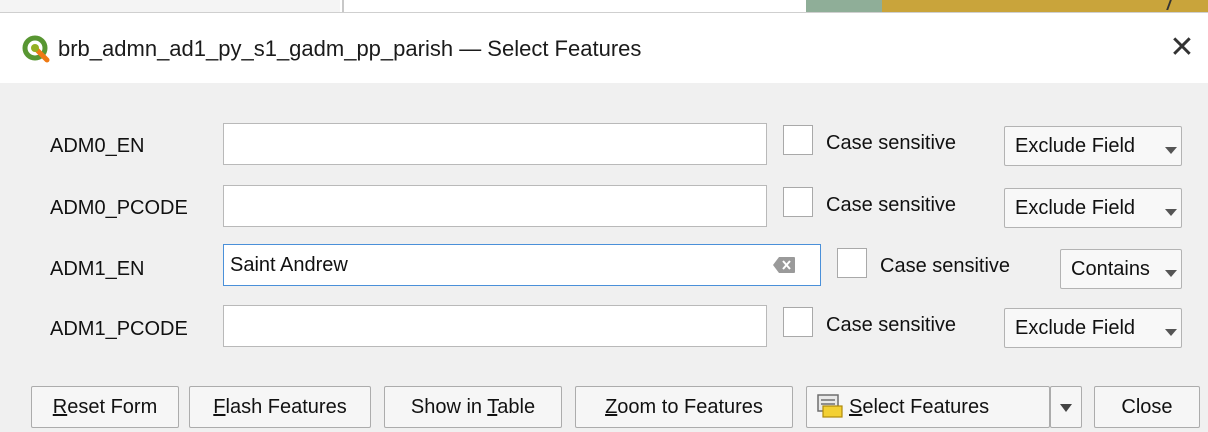  What do you see at coordinates (684, 407) in the screenshot?
I see `zoom-to-features-button: Zoom to Features` at bounding box center [684, 407].